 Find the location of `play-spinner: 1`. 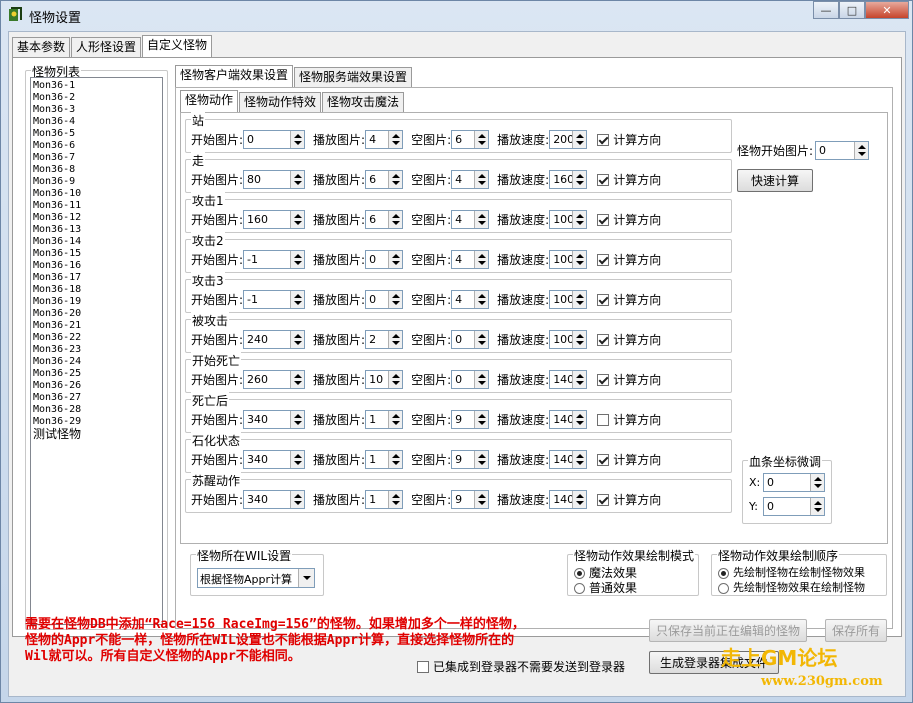

play-spinner: 1 is located at coordinates (384, 499).